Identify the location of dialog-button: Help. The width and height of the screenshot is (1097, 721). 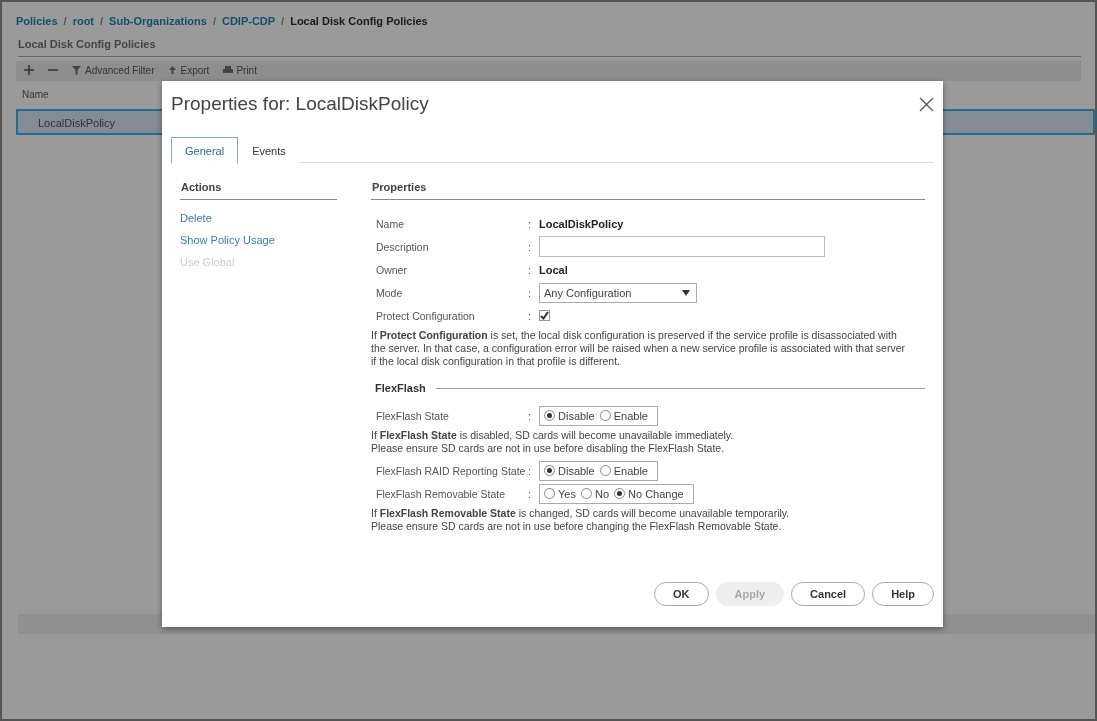
(903, 594).